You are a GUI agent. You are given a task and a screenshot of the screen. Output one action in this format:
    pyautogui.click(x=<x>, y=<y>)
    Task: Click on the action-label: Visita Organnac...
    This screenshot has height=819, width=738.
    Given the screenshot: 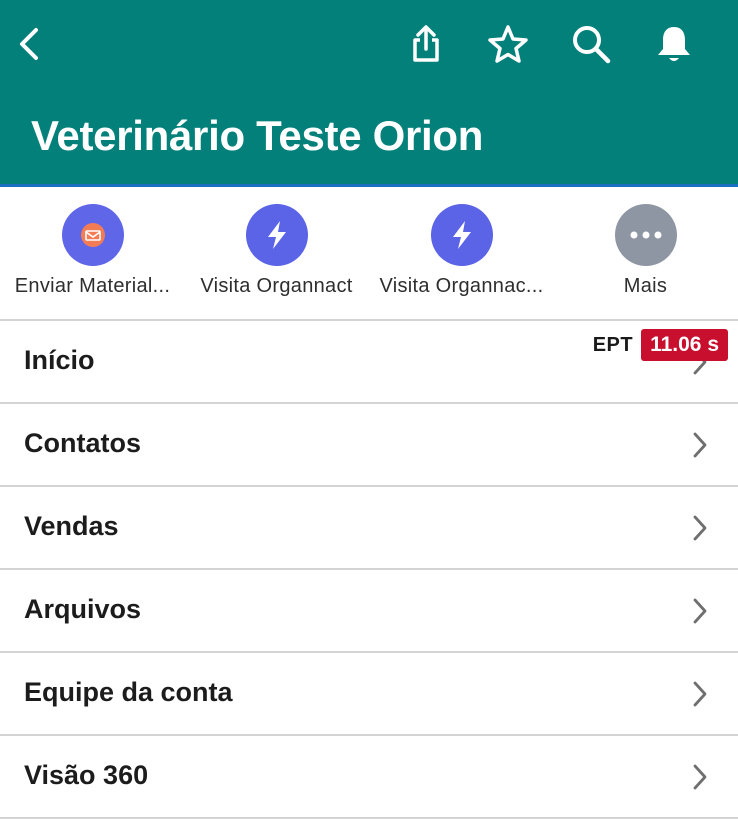 What is the action you would take?
    pyautogui.click(x=461, y=286)
    